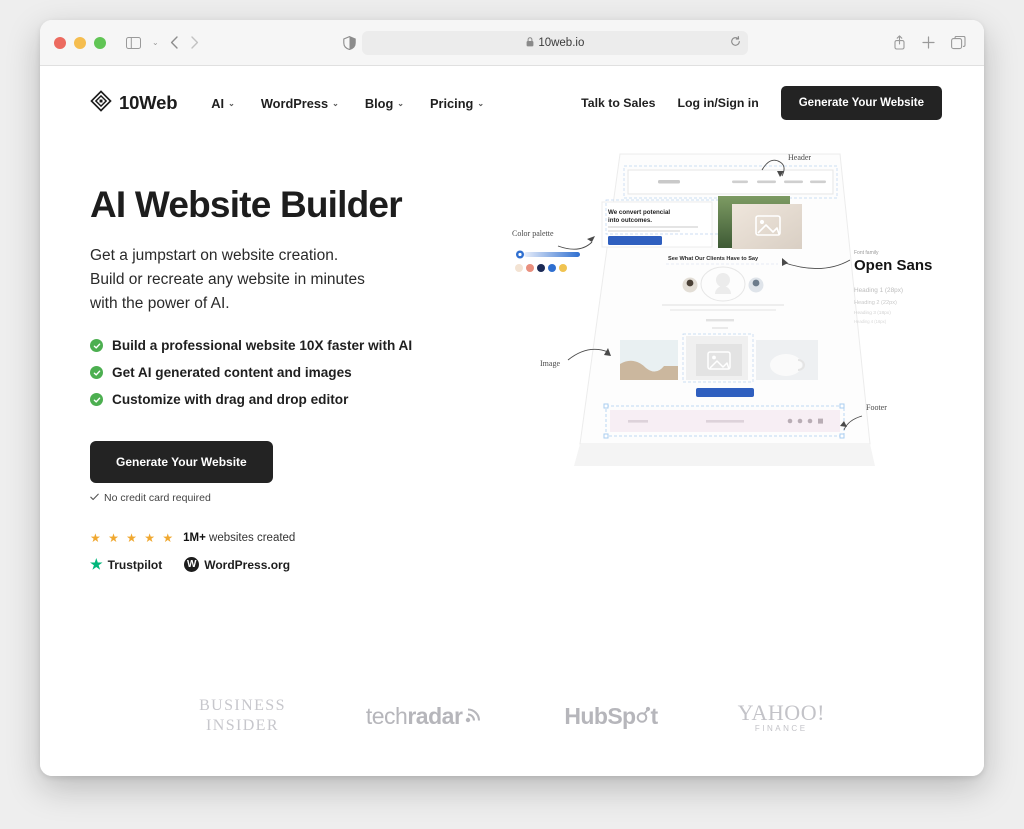  I want to click on nav-label: Blog, so click(379, 103).